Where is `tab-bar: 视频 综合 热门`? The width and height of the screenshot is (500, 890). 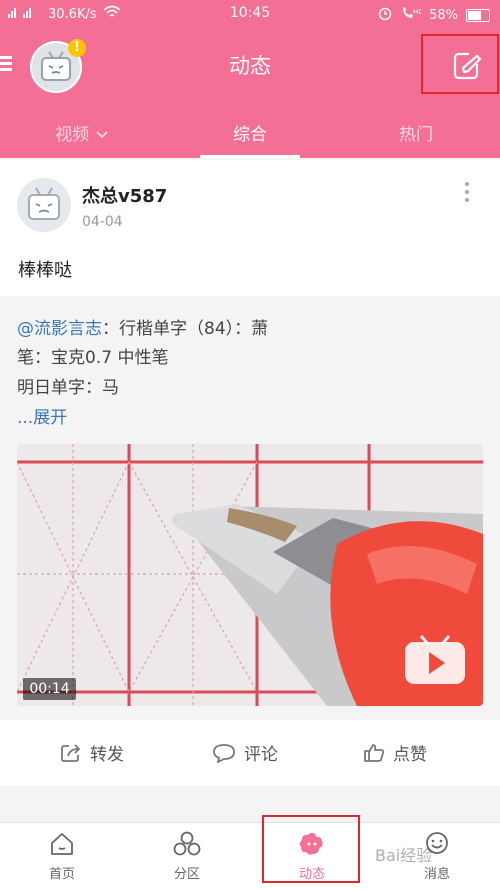 tab-bar: 视频 综合 热门 is located at coordinates (250, 137).